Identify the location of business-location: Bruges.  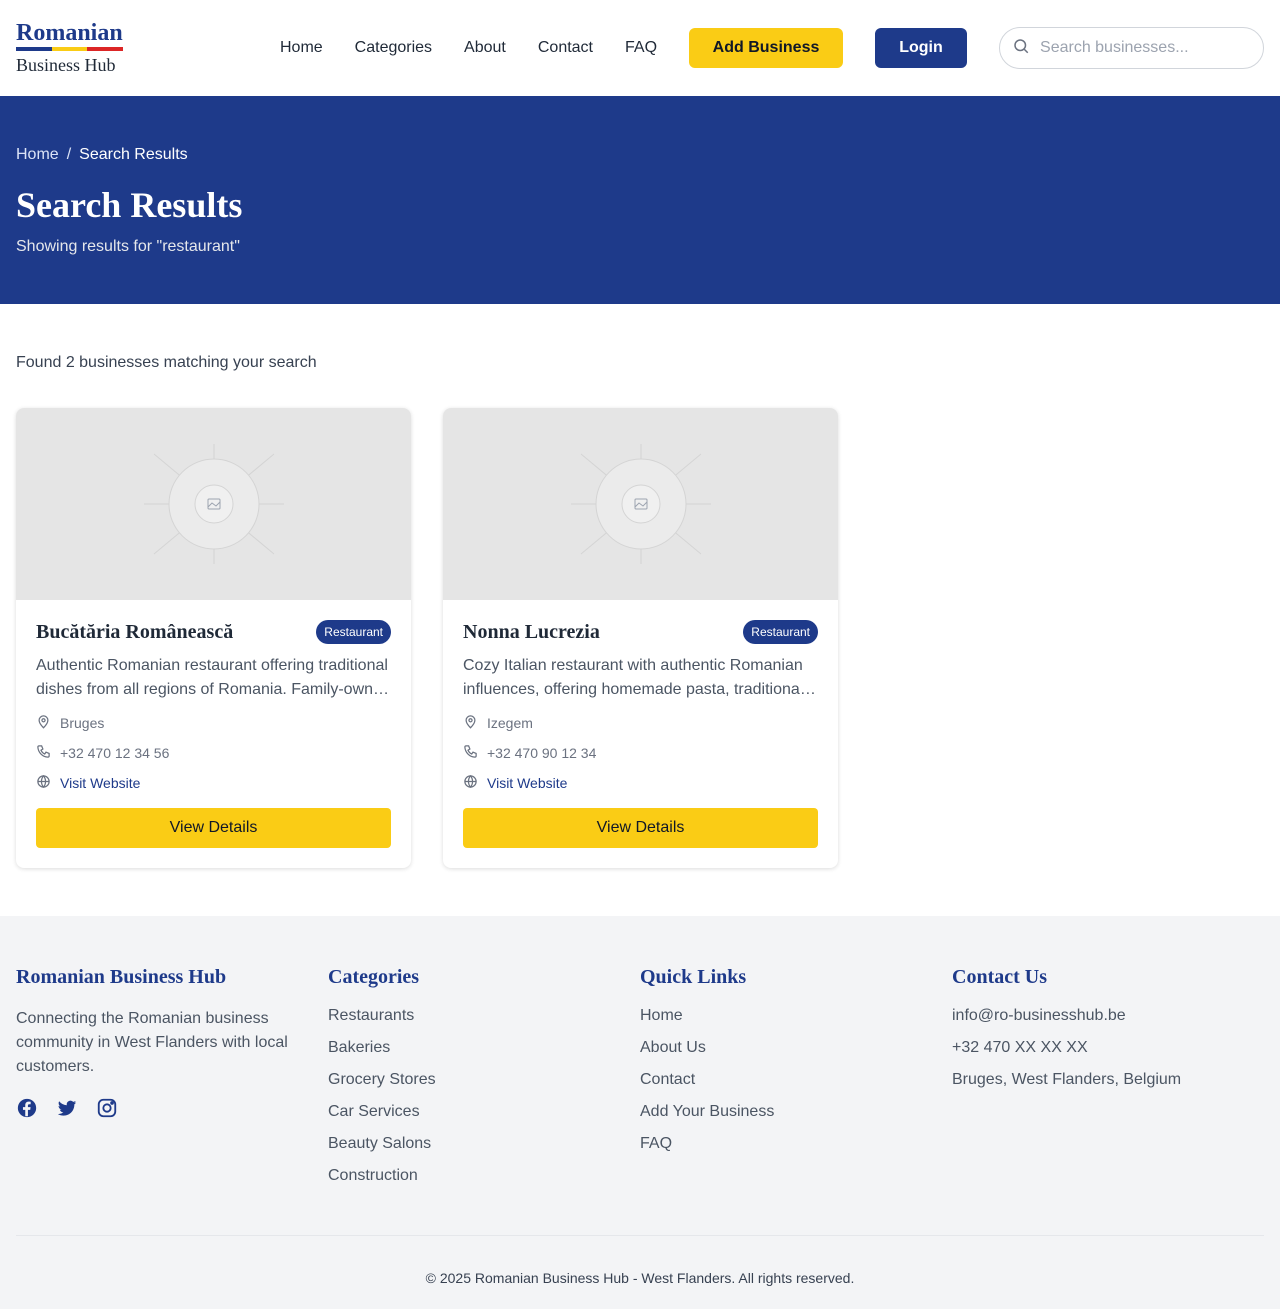
(213, 723).